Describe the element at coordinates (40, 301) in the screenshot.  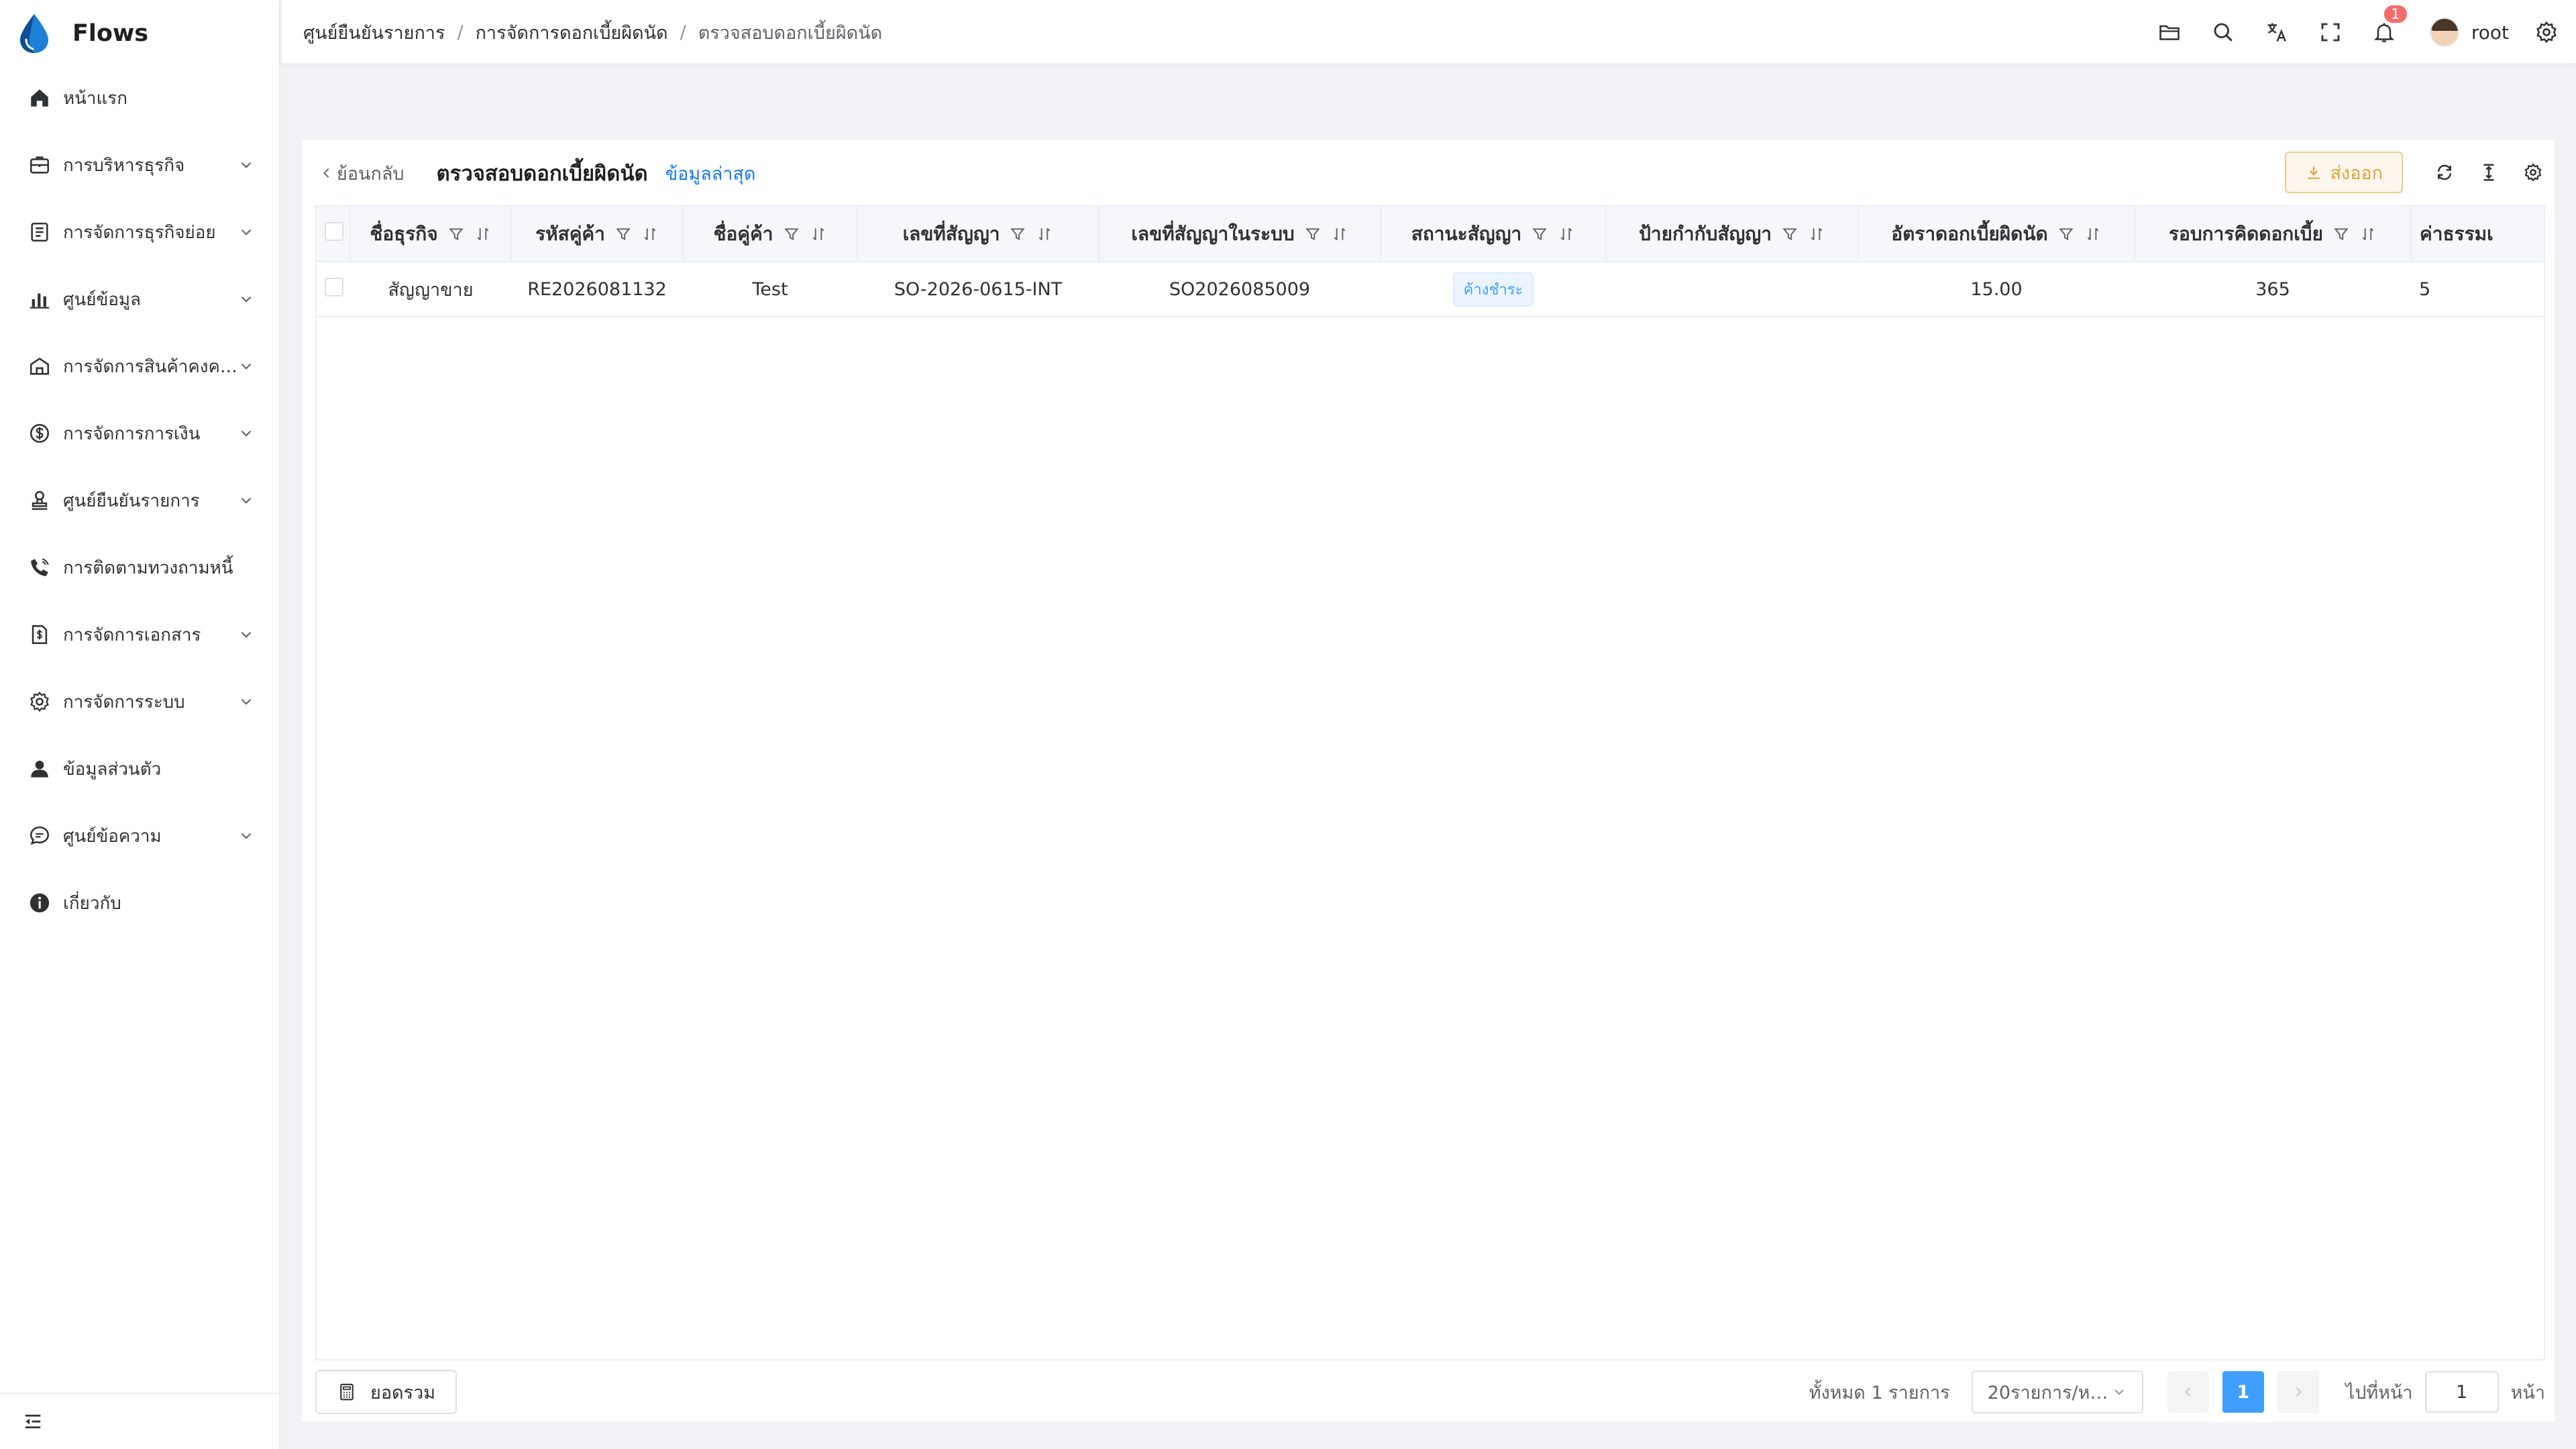
I see `bar-chart-icon` at that location.